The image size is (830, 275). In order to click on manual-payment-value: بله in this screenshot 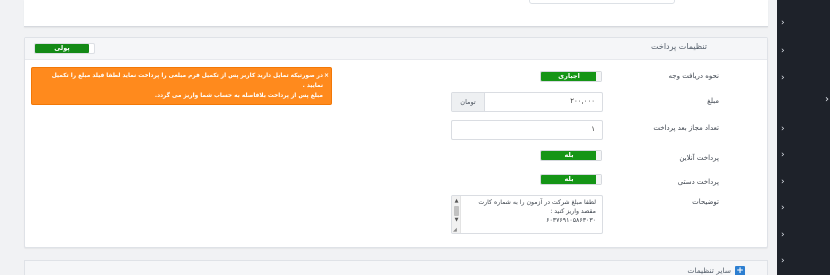, I will do `click(569, 179)`.